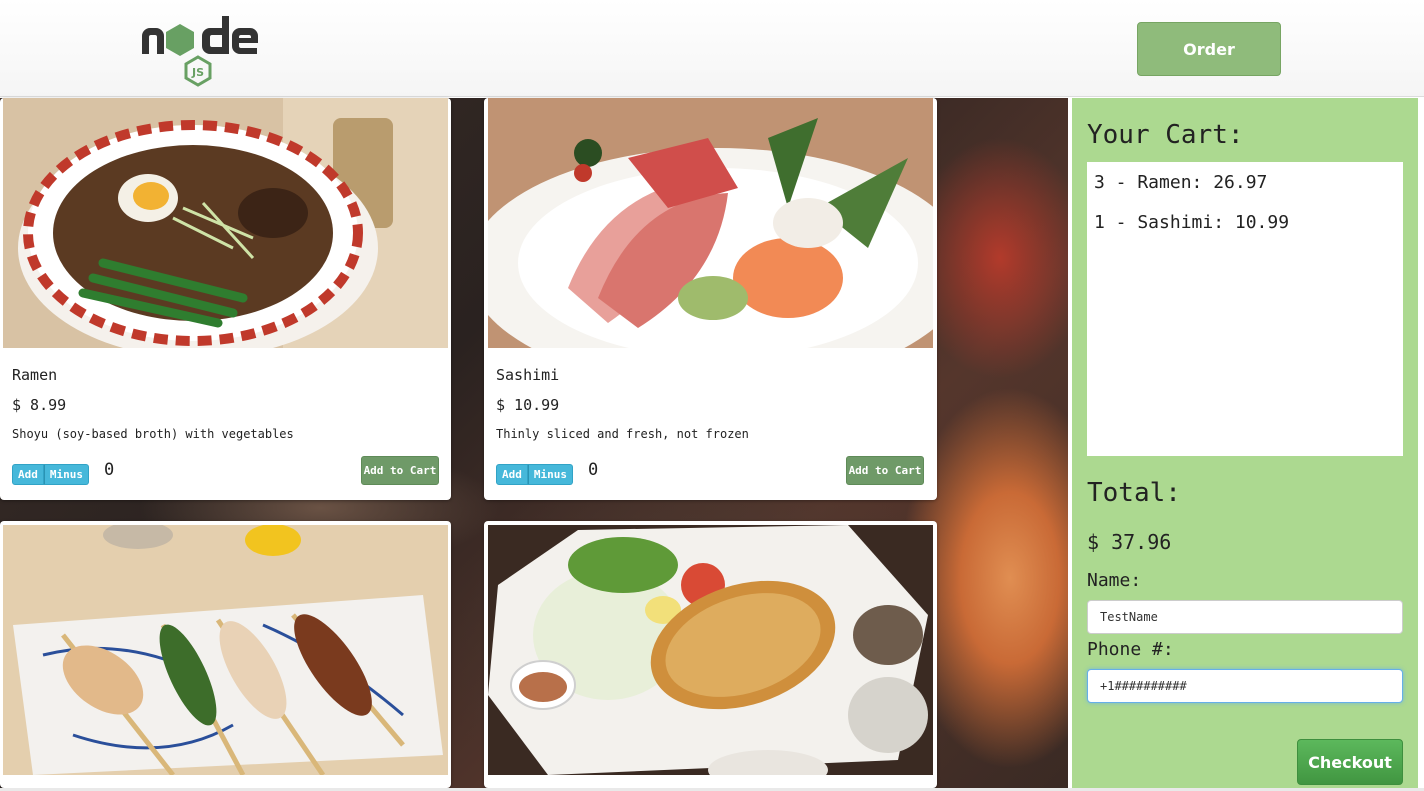 The image size is (1424, 791). Describe the element at coordinates (1165, 135) in the screenshot. I see `cart-title: Your Cart:` at that location.